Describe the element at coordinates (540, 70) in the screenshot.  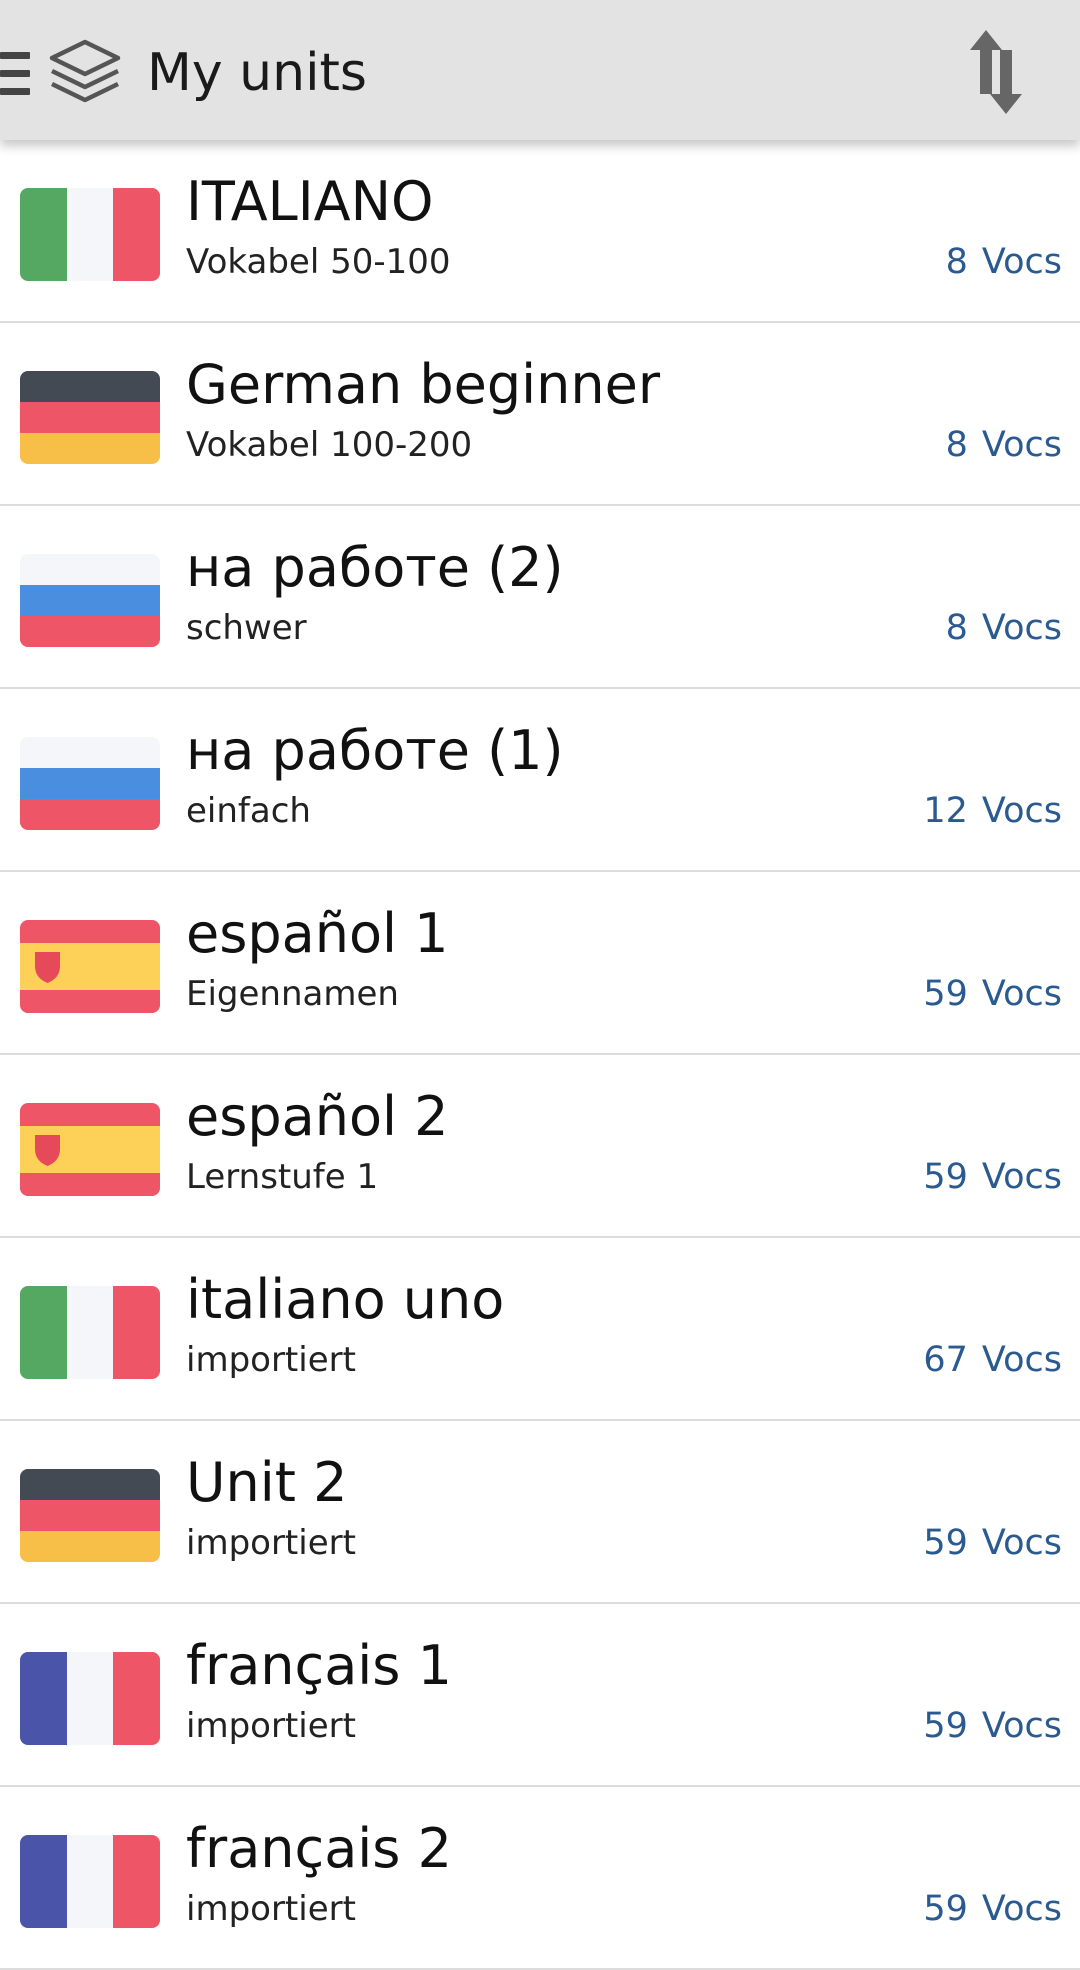
I see `app-bar: My units` at that location.